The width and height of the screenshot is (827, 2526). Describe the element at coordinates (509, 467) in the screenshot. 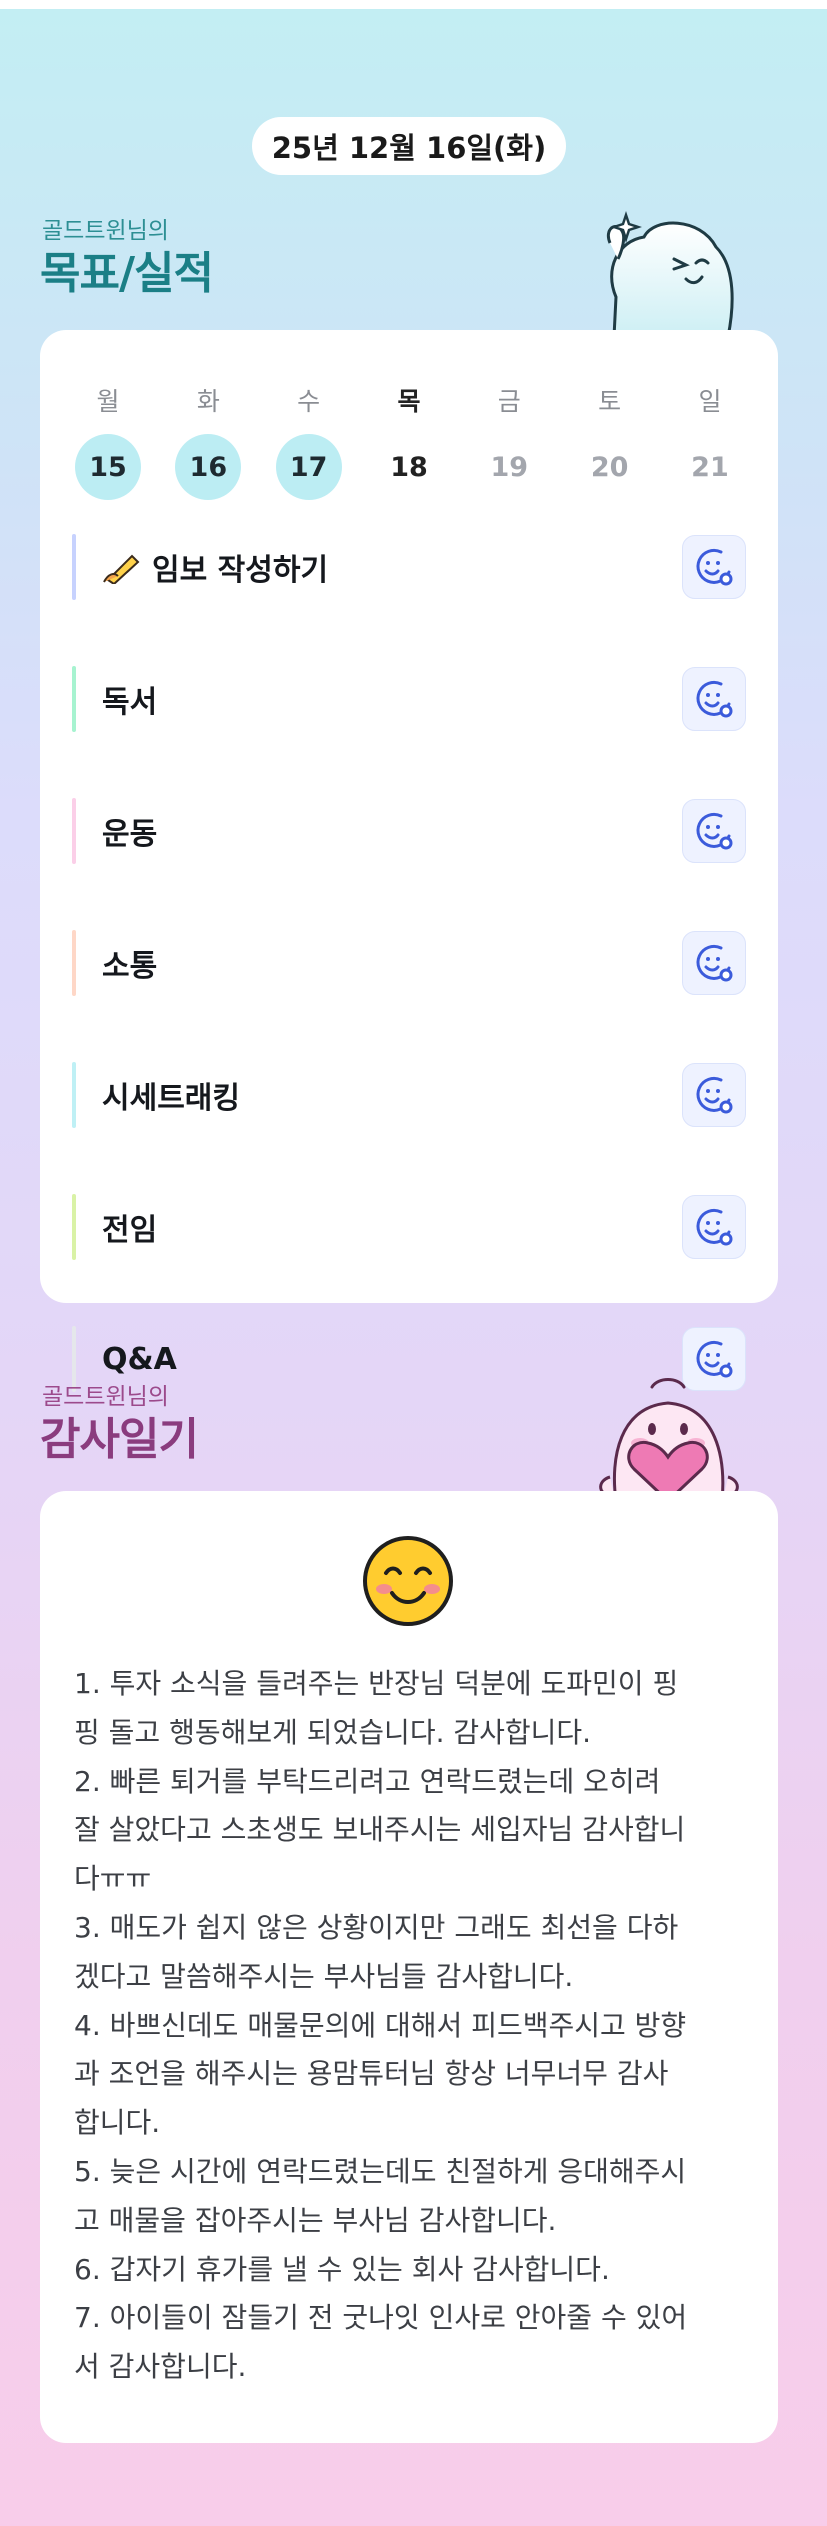

I see `date-circle: 19` at that location.